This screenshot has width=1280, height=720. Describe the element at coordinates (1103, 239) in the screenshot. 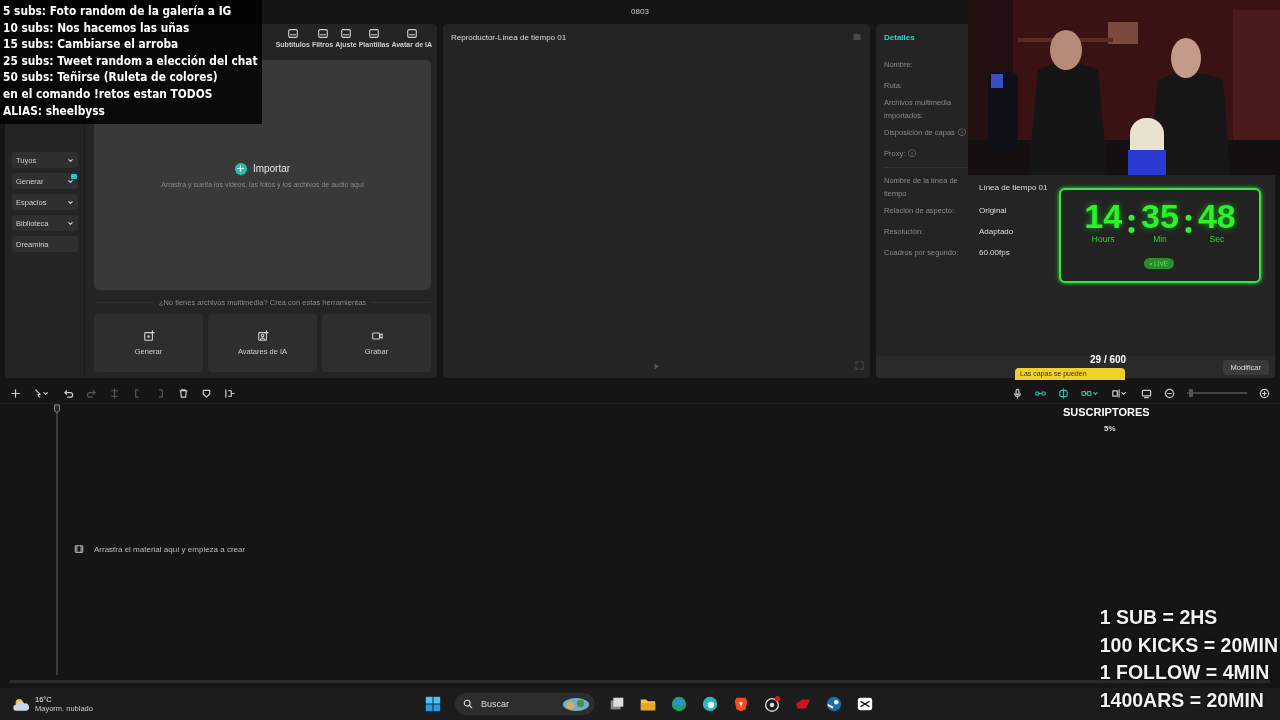

I see `timer-unit: Hours` at that location.